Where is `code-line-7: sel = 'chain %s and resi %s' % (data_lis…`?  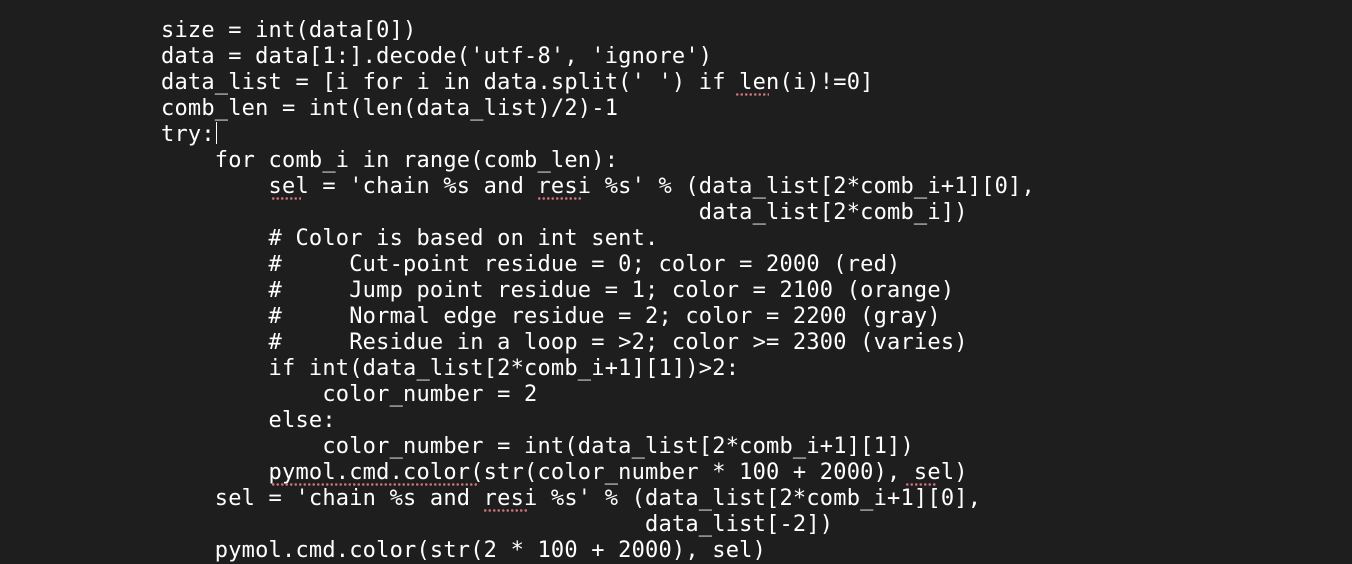
code-line-7: sel = 'chain %s and resi %s' % (data_lis… is located at coordinates (598, 187).